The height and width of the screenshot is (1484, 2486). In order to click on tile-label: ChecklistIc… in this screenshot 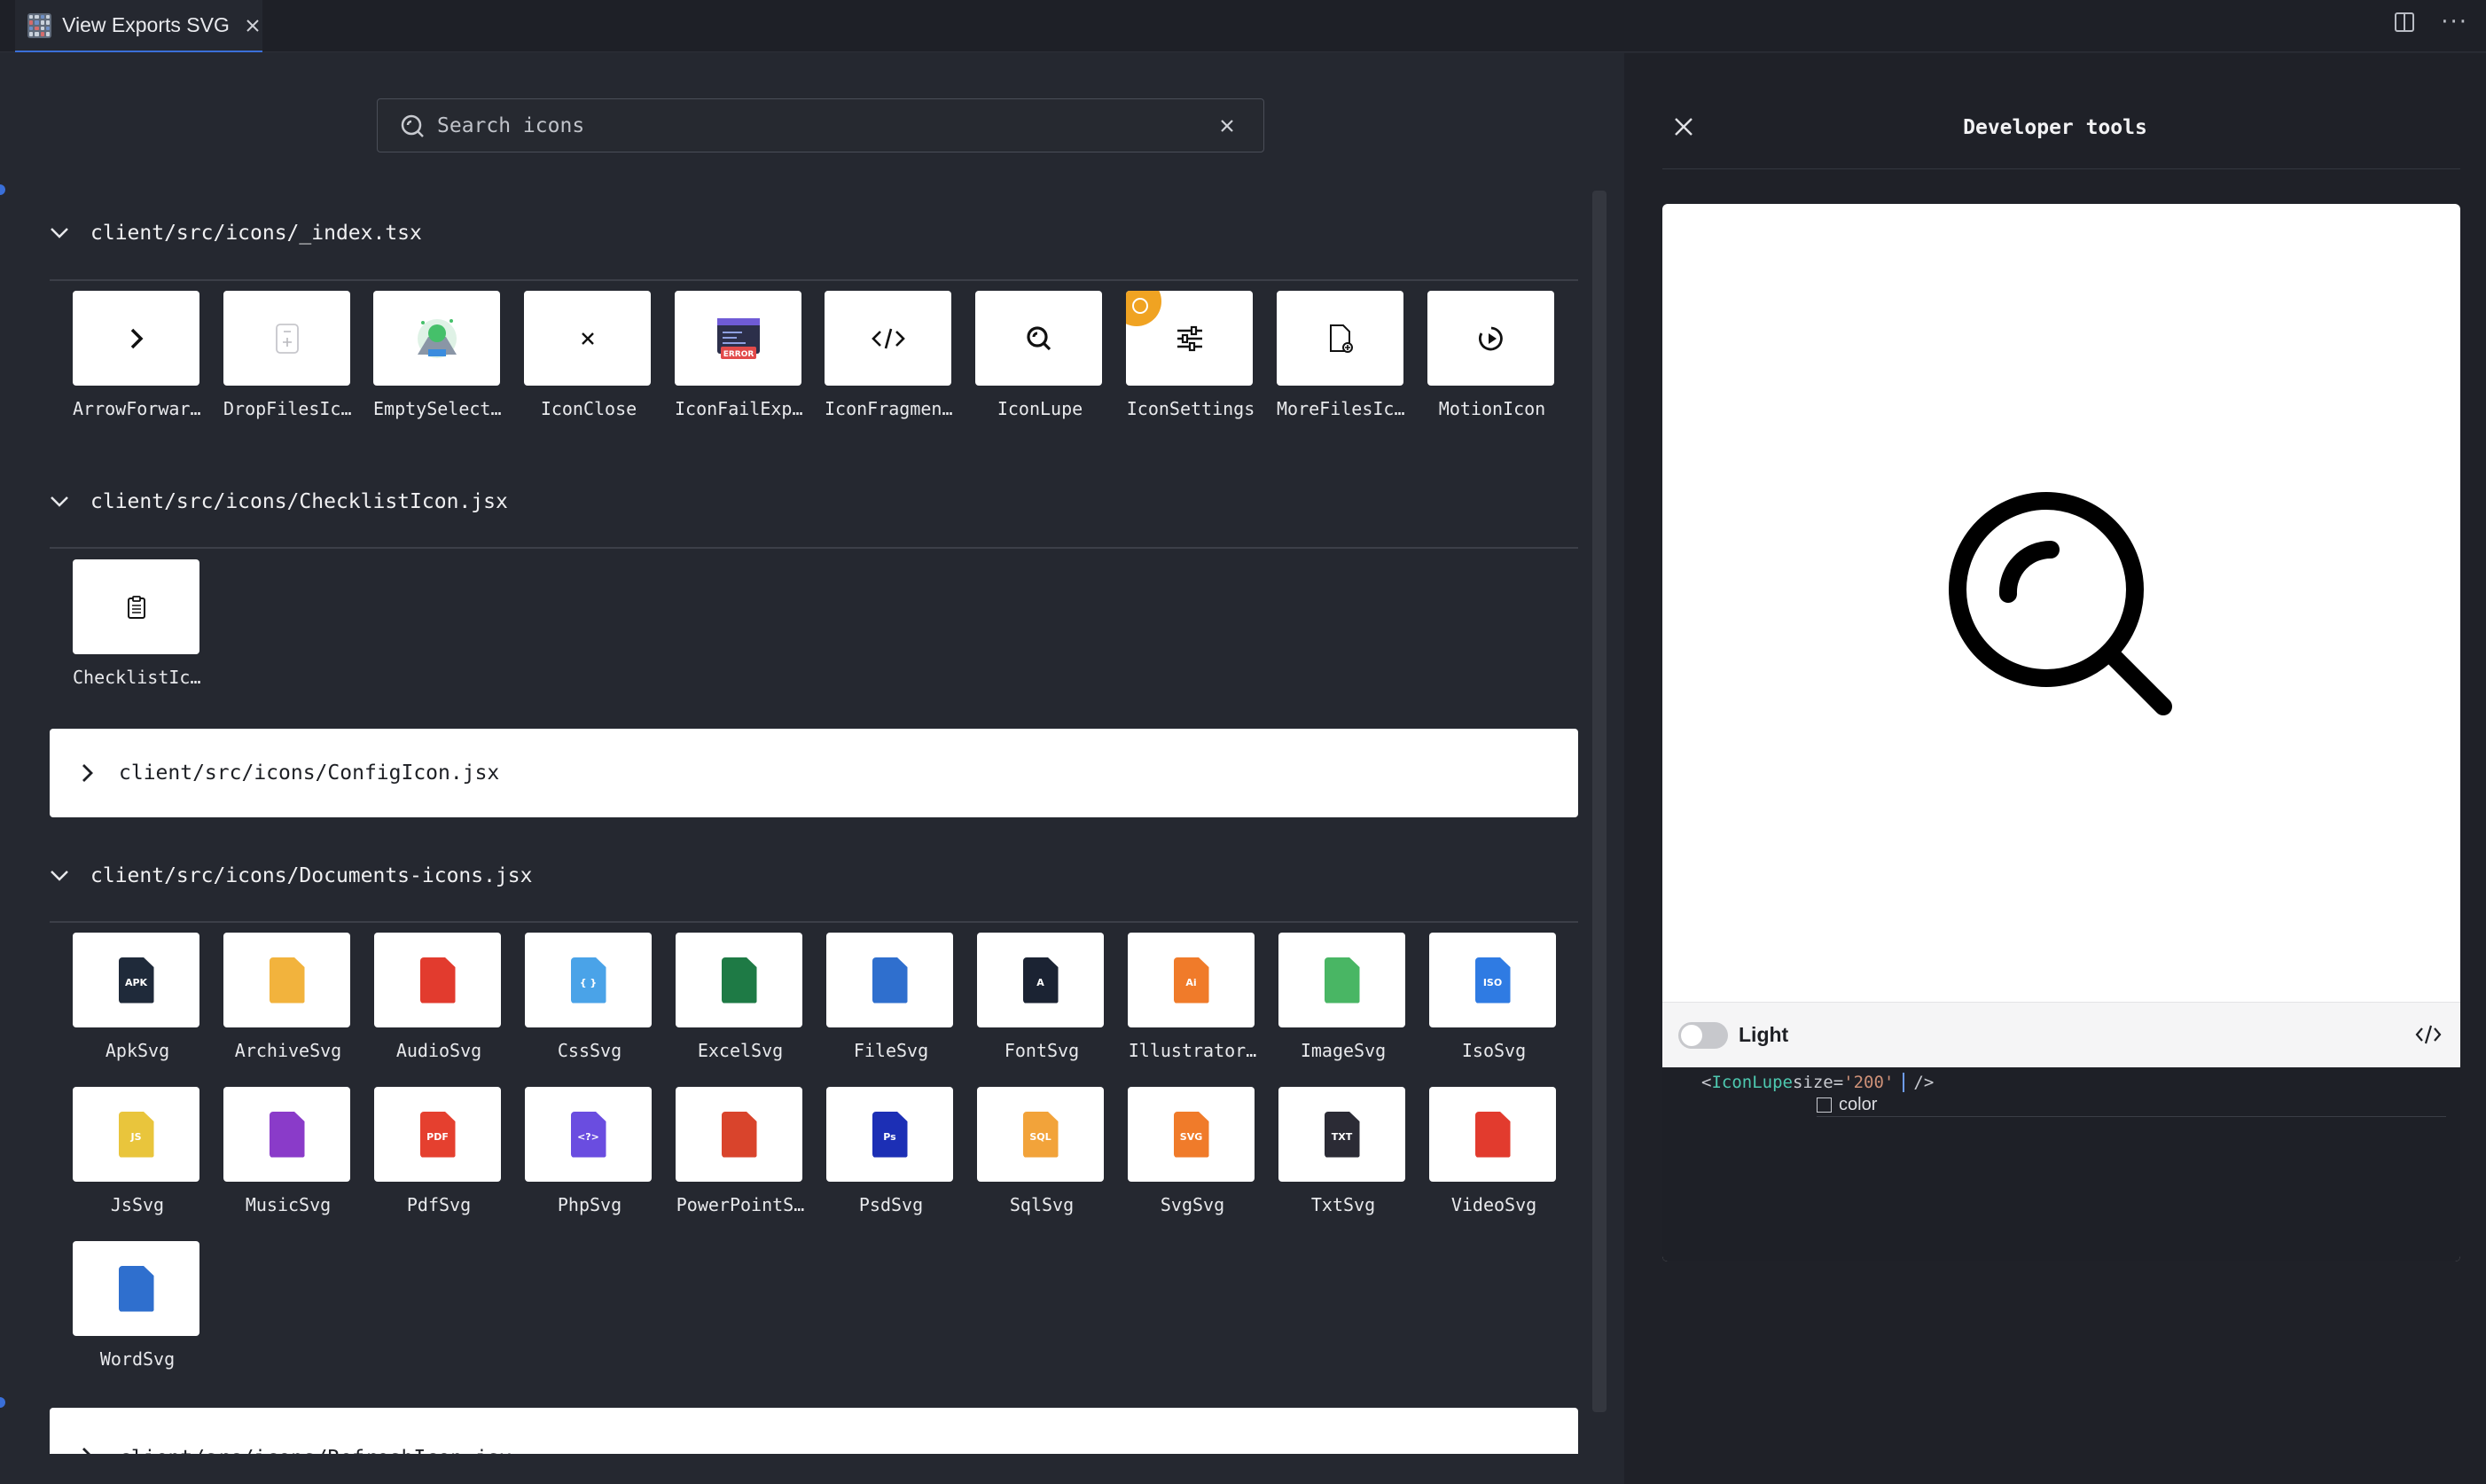, I will do `click(137, 677)`.